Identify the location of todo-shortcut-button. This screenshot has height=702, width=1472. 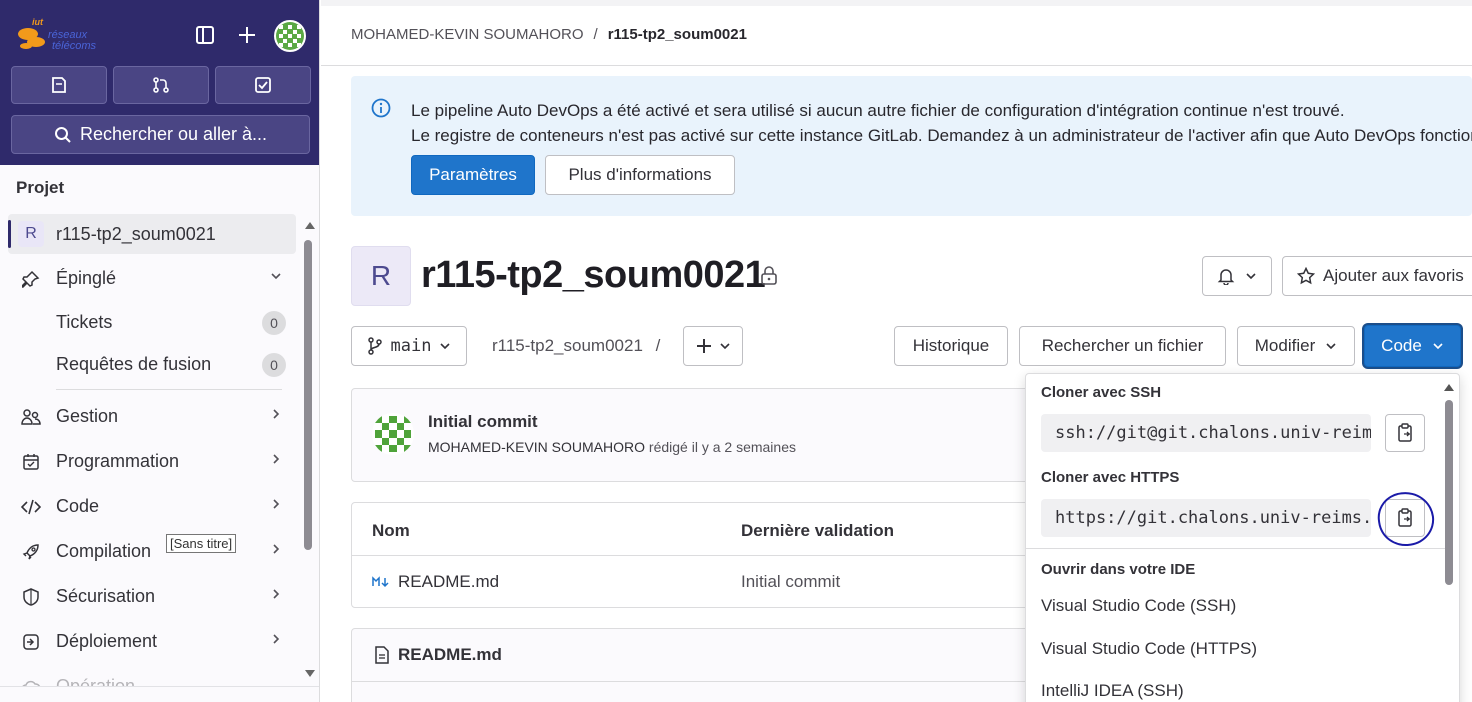
(263, 85).